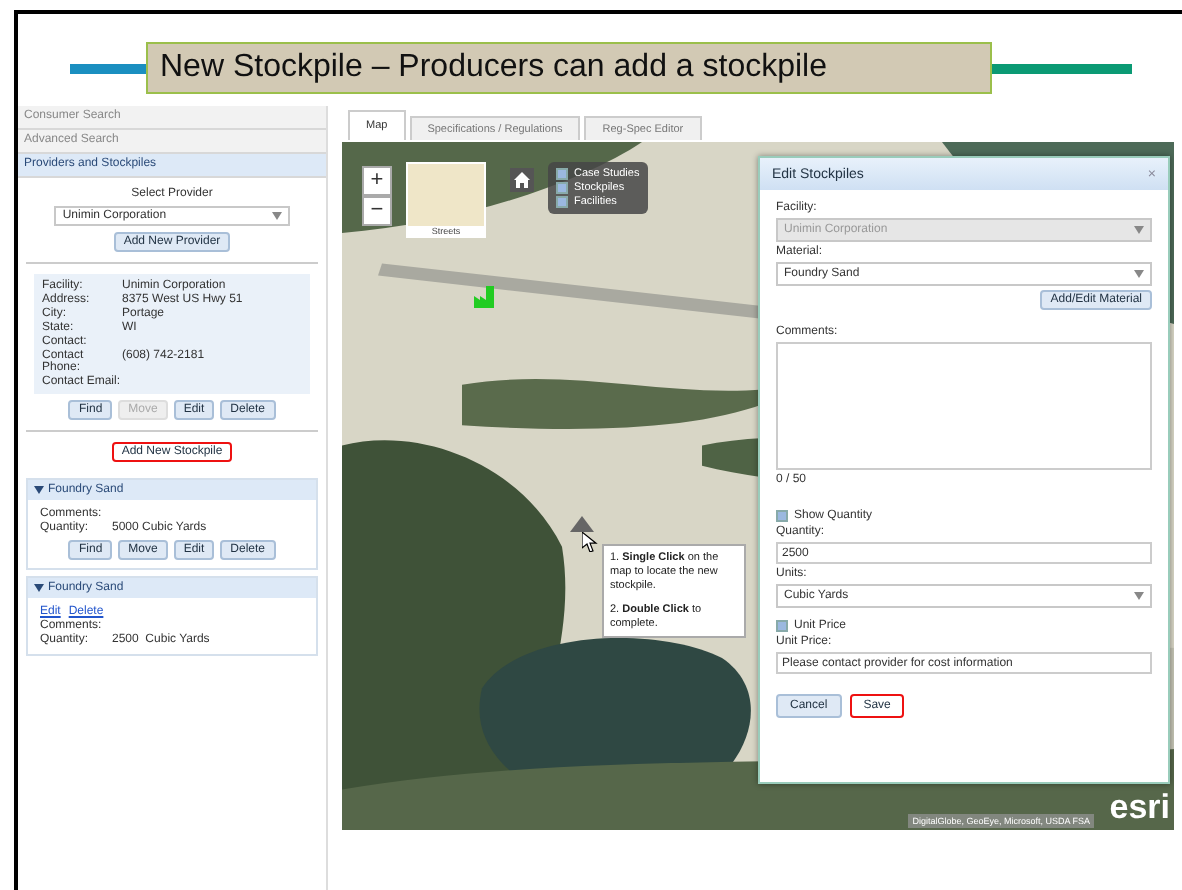  Describe the element at coordinates (582, 524) in the screenshot. I see `stockpile-icon` at that location.